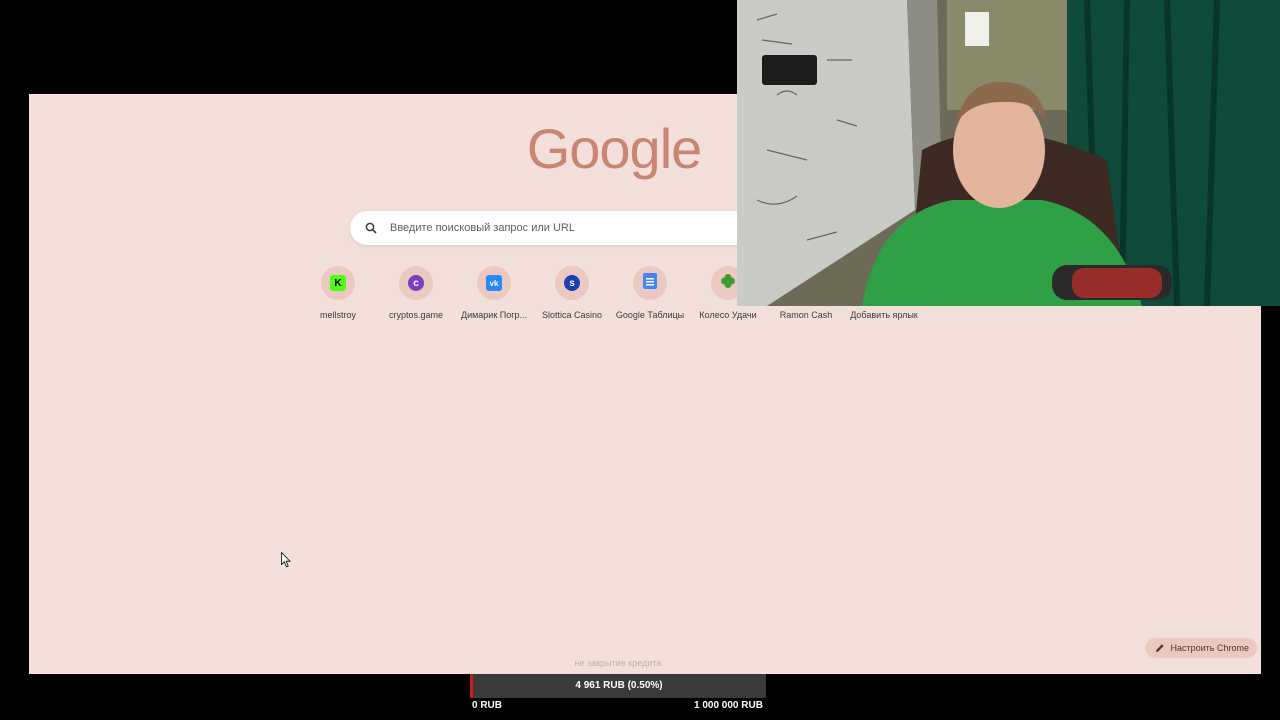 The height and width of the screenshot is (720, 1280). I want to click on shortcut-tile: c, so click(416, 283).